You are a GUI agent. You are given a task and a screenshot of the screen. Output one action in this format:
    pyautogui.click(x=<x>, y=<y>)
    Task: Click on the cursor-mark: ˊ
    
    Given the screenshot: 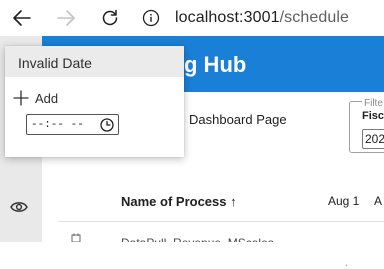 What is the action you would take?
    pyautogui.click(x=346, y=266)
    